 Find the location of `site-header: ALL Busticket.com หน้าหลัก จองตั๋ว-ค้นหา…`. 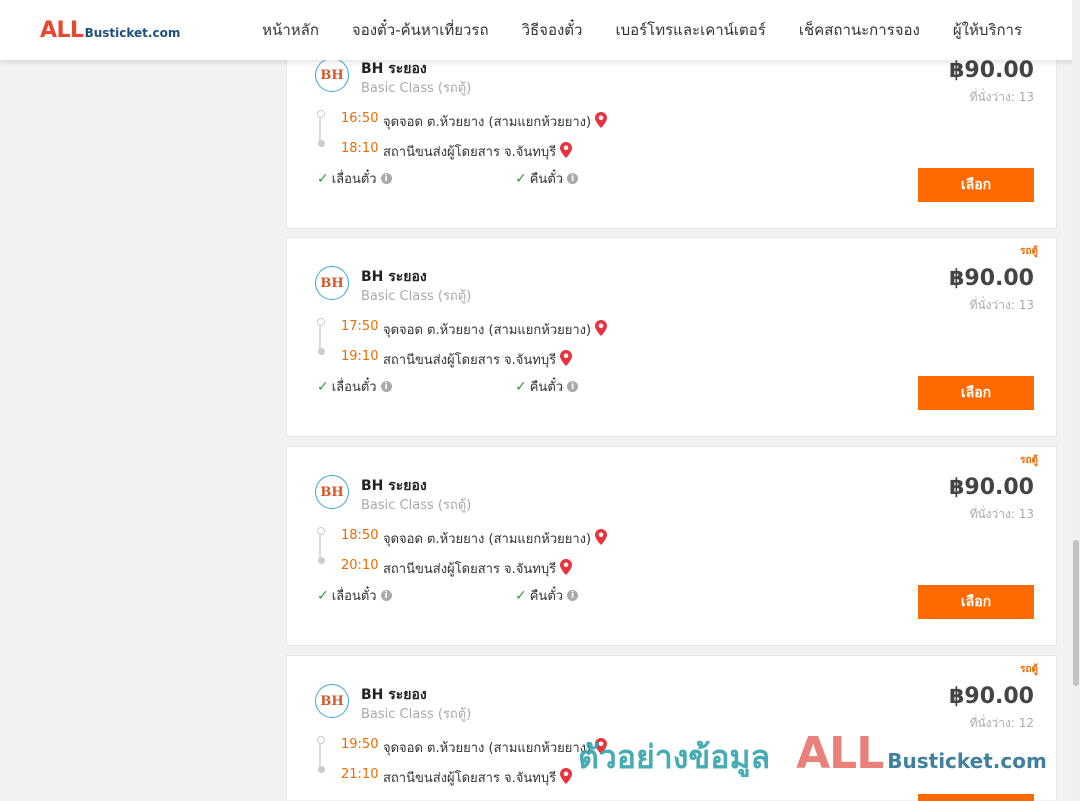

site-header: ALL Busticket.com หน้าหลัก จองตั๋ว-ค้นหา… is located at coordinates (540, 30).